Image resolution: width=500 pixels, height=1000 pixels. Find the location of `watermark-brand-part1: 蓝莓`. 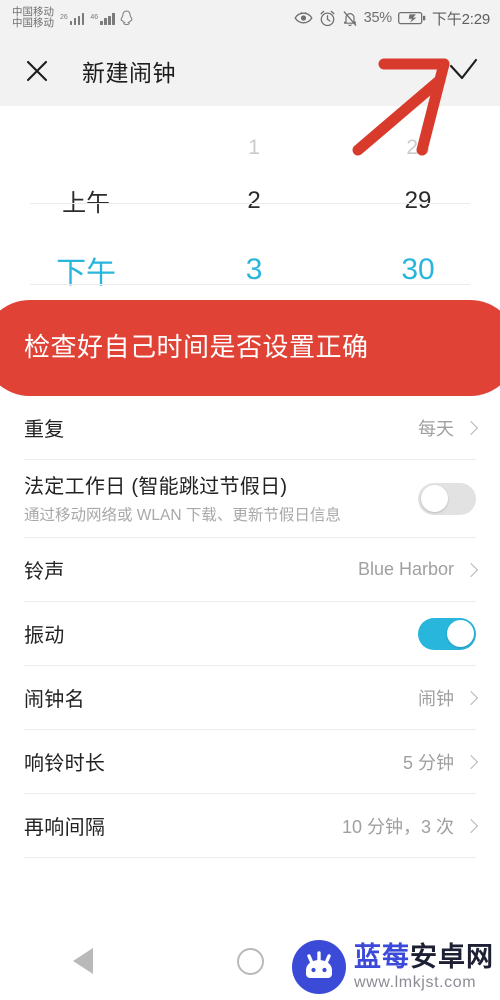

watermark-brand-part1: 蓝莓 is located at coordinates (382, 956).